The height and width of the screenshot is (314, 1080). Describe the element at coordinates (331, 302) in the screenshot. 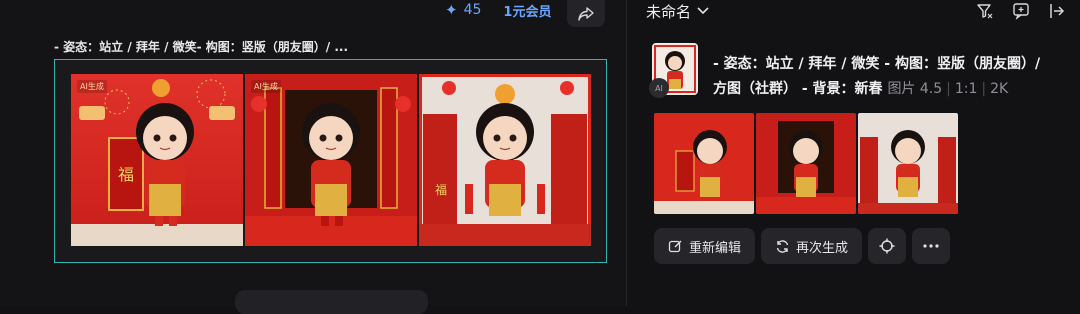

I see `input-bar` at that location.